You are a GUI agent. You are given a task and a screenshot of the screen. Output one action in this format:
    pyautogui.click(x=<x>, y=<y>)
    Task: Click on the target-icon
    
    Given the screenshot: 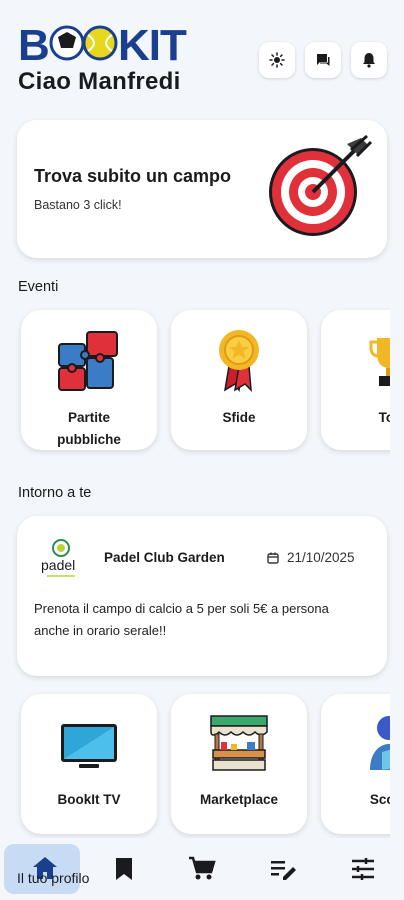 What is the action you would take?
    pyautogui.click(x=321, y=185)
    